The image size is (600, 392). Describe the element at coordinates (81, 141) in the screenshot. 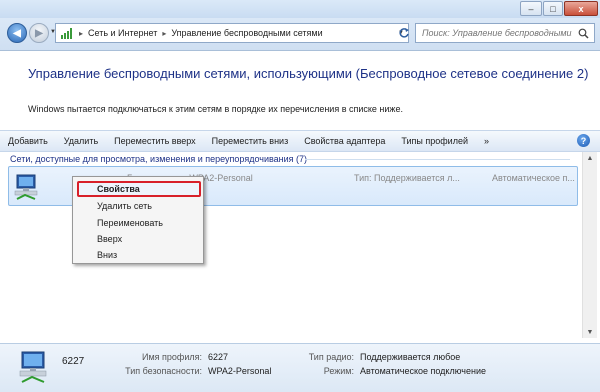

I see `remove-button: Удалить` at that location.